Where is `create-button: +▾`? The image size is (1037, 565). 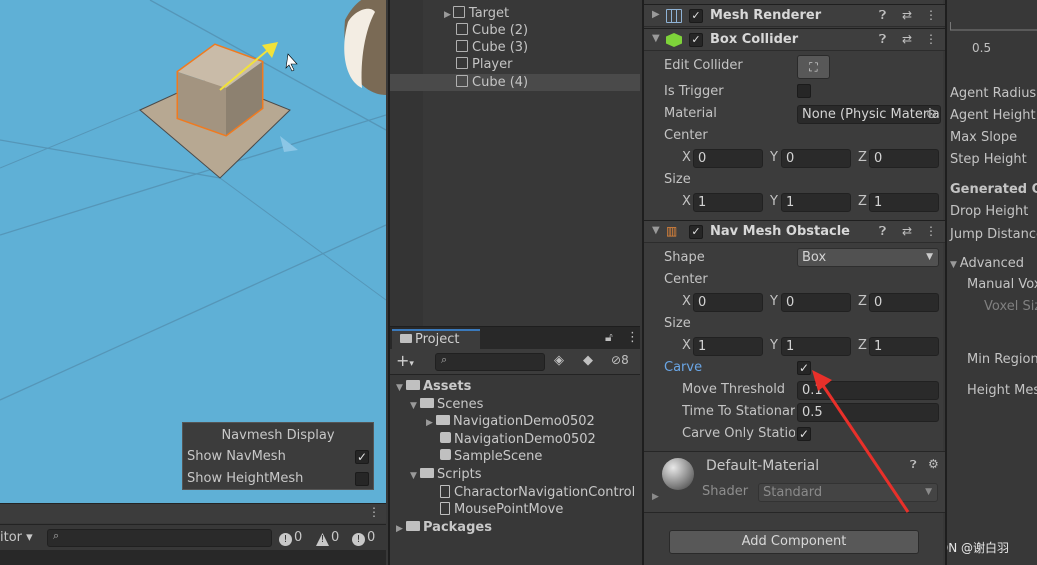
create-button: +▾ is located at coordinates (405, 360).